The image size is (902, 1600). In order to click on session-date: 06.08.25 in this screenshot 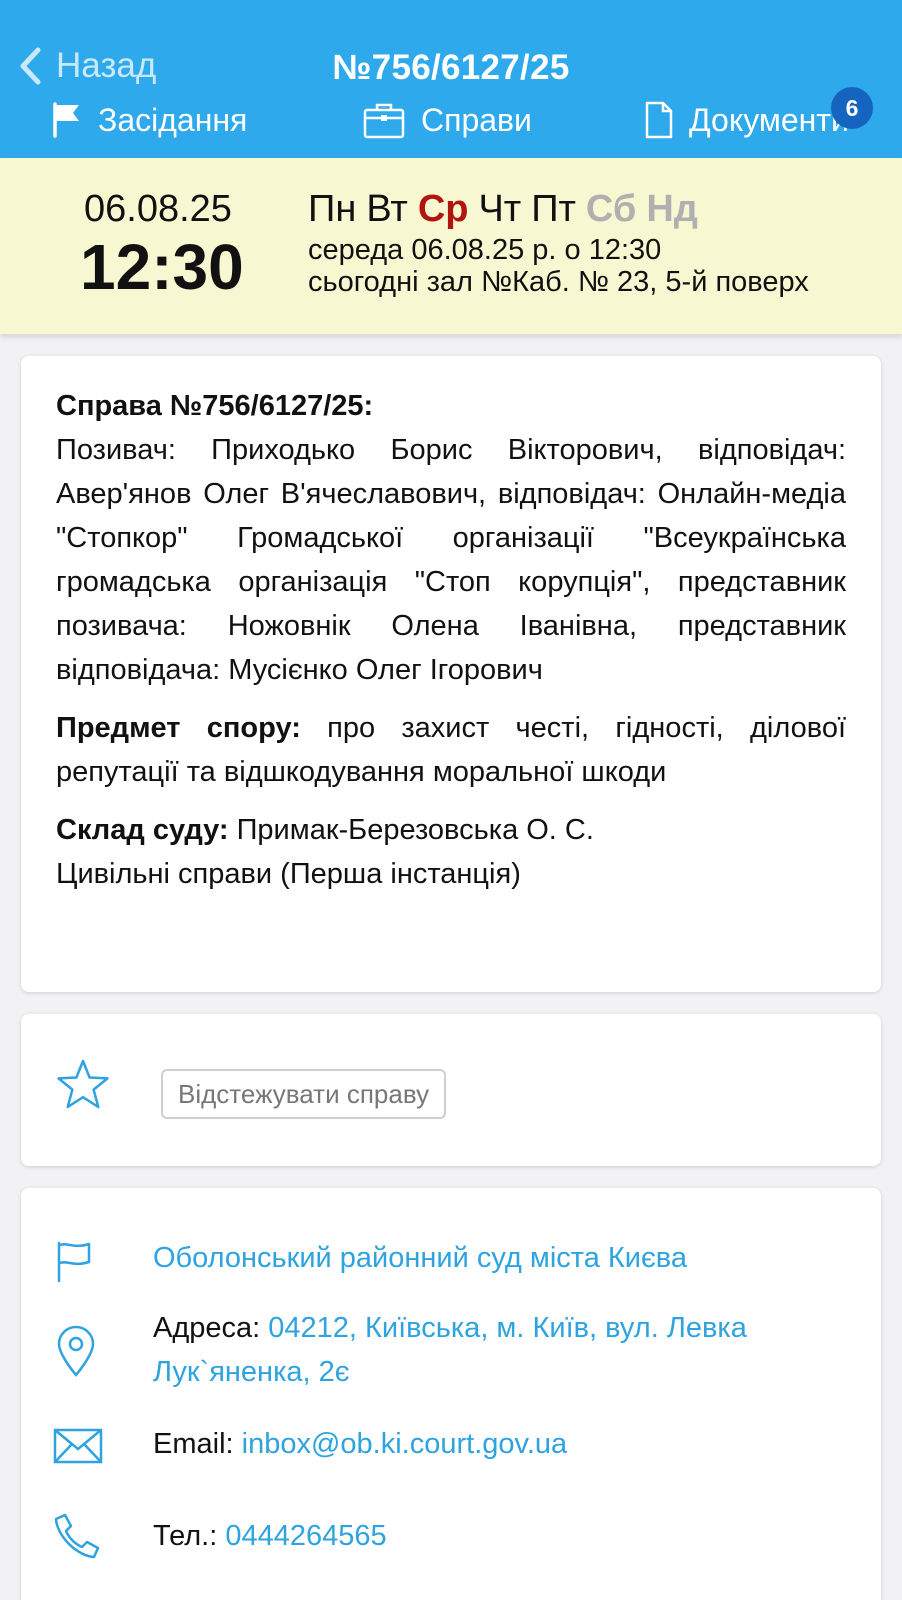, I will do `click(158, 209)`.